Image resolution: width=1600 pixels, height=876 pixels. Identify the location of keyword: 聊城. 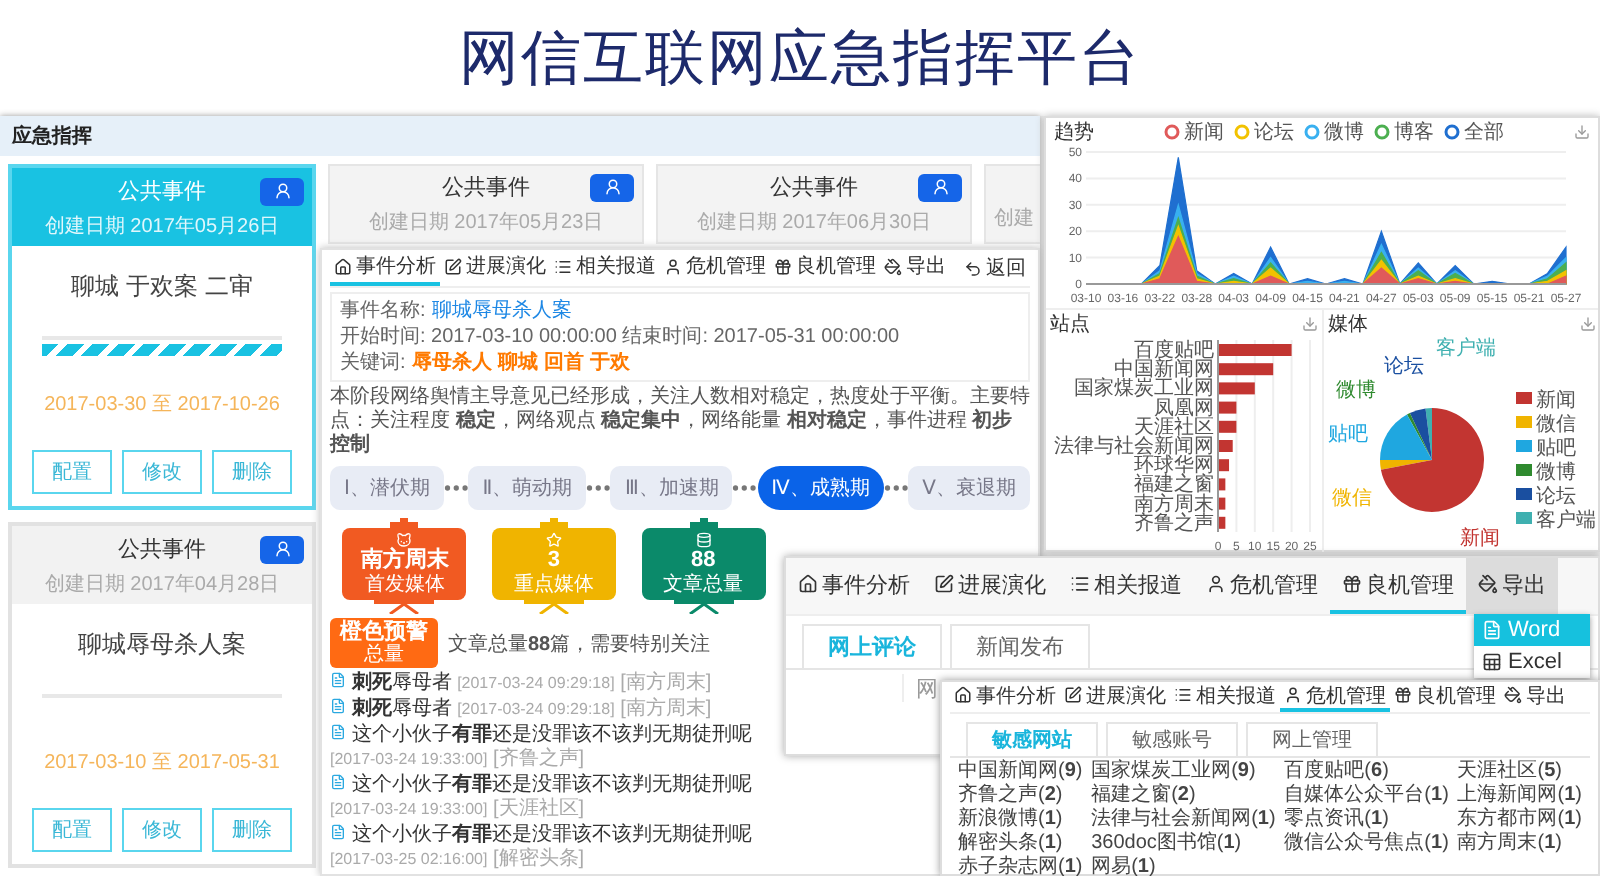
(517, 363).